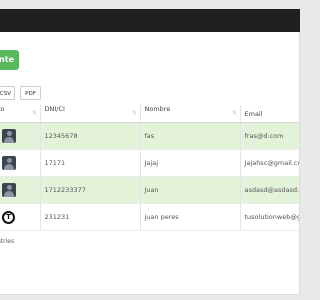 The height and width of the screenshot is (300, 320). I want to click on dni-cell: 1712233377, so click(90, 190).